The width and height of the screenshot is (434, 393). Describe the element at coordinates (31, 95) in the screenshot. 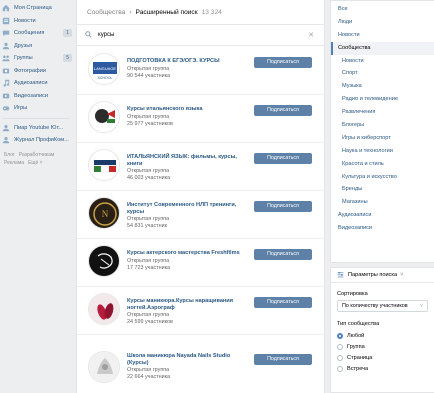

I see `nav-label: Видеозаписи` at that location.